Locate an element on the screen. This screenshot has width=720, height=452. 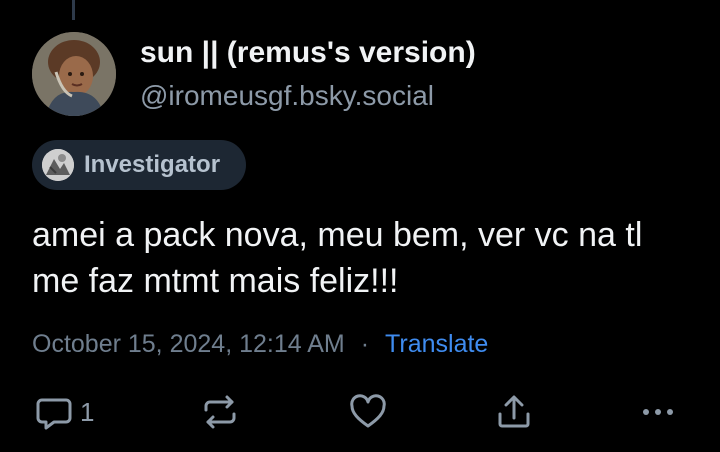
share-icon is located at coordinates (514, 411).